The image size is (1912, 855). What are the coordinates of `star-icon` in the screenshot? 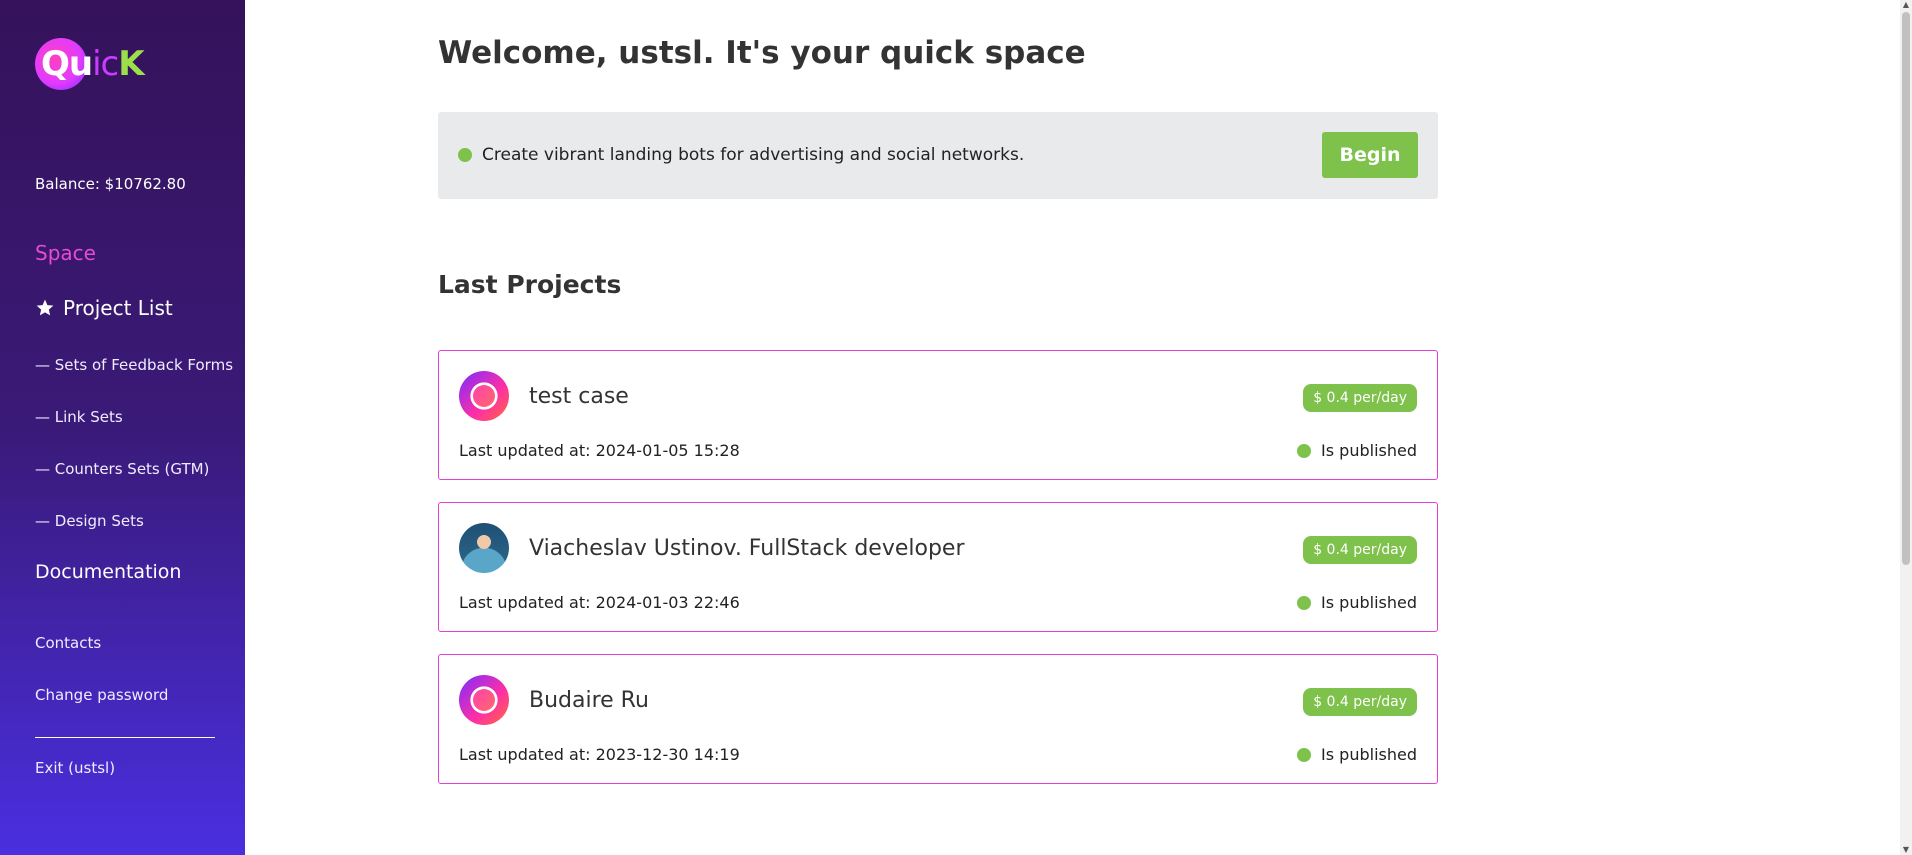 It's located at (45, 307).